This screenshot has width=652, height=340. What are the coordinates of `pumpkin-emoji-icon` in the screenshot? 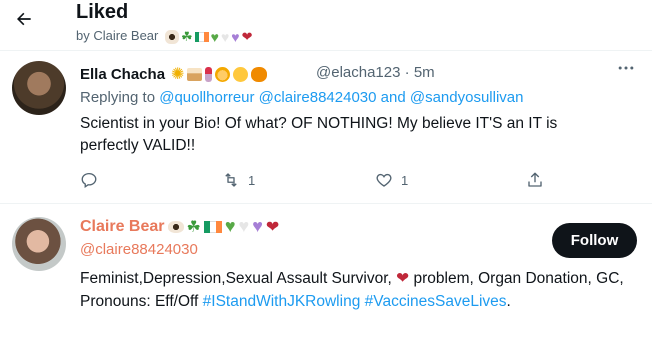 It's located at (259, 74).